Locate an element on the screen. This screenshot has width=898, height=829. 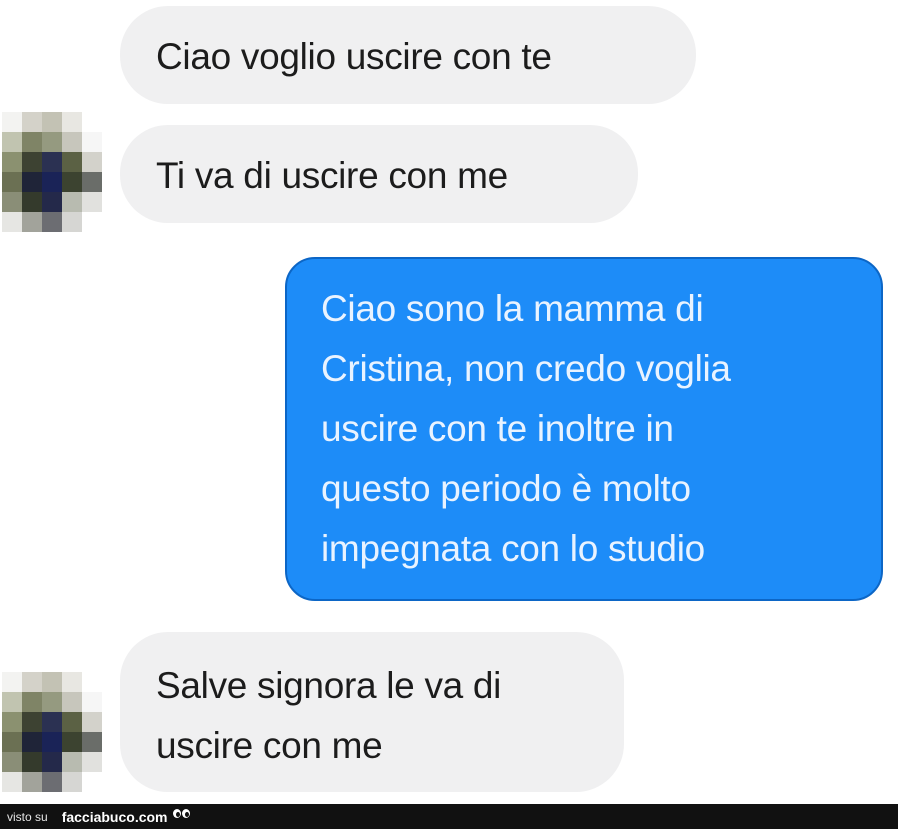
message-line: uscire con te inoltre in is located at coordinates (497, 428).